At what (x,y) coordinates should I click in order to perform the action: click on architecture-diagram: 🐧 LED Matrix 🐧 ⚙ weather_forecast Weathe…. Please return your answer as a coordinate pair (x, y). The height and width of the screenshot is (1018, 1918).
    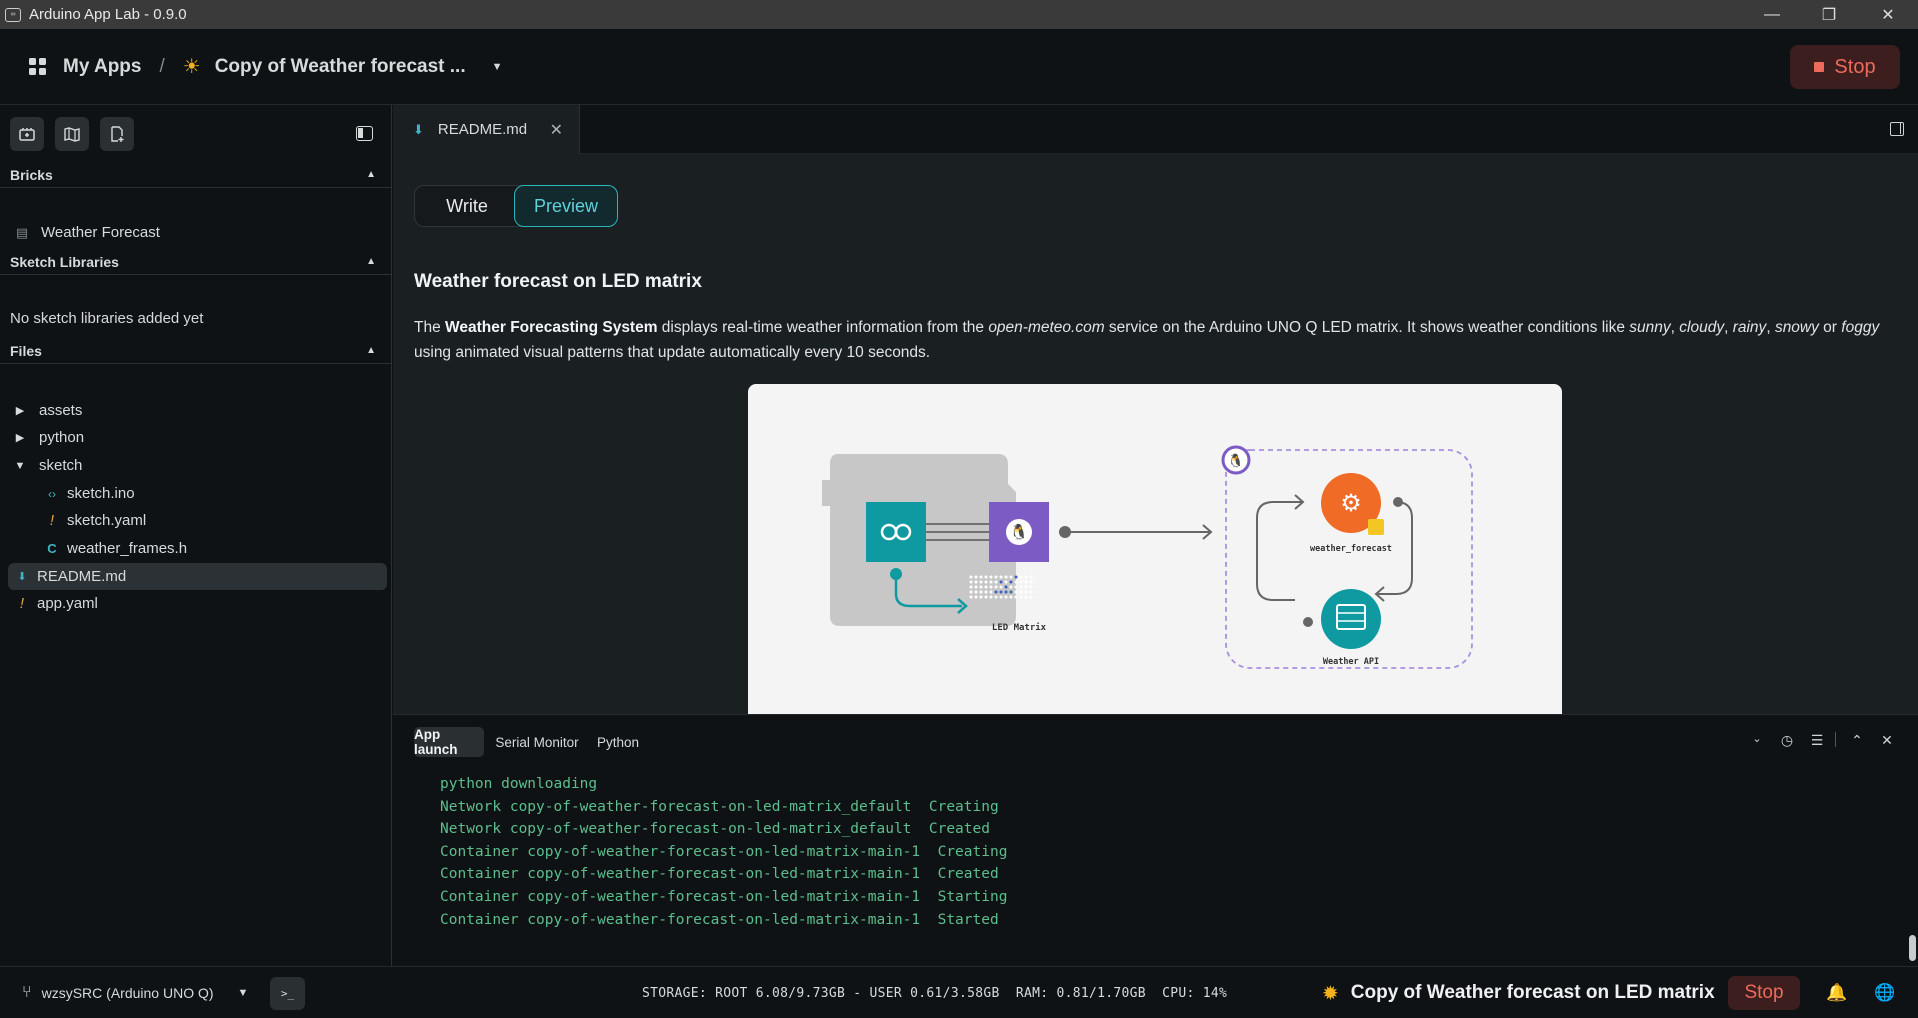
    Looking at the image, I should click on (1155, 549).